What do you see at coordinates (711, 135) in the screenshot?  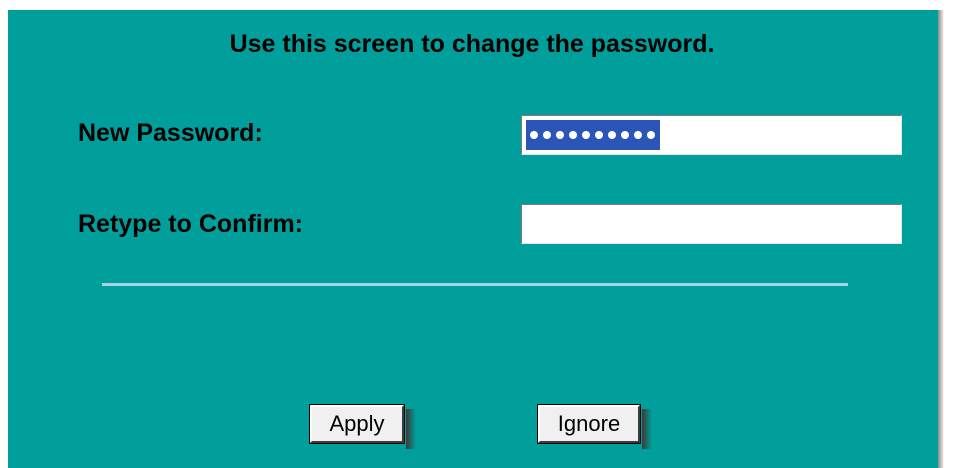 I see `new-password-field` at bounding box center [711, 135].